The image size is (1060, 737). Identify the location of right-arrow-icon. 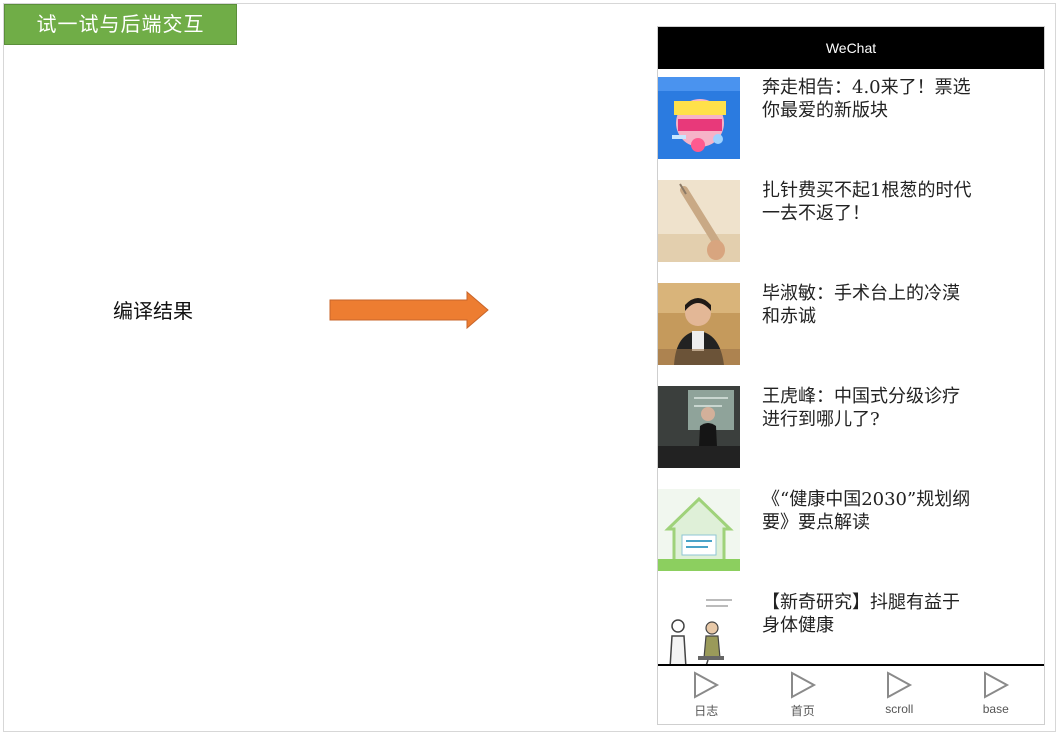
(409, 310).